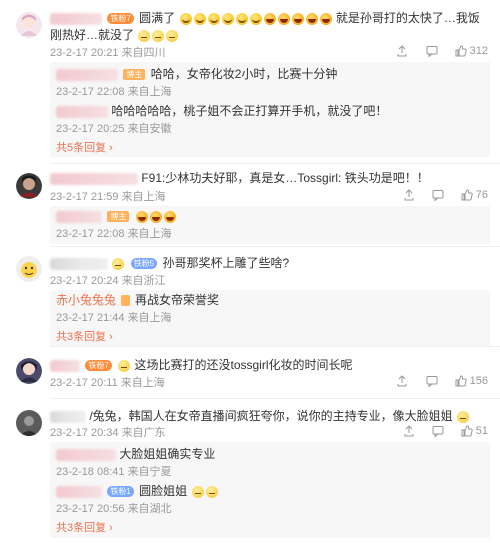  I want to click on comment-meta: 23-2-17 20:21 来自四川, so click(108, 53).